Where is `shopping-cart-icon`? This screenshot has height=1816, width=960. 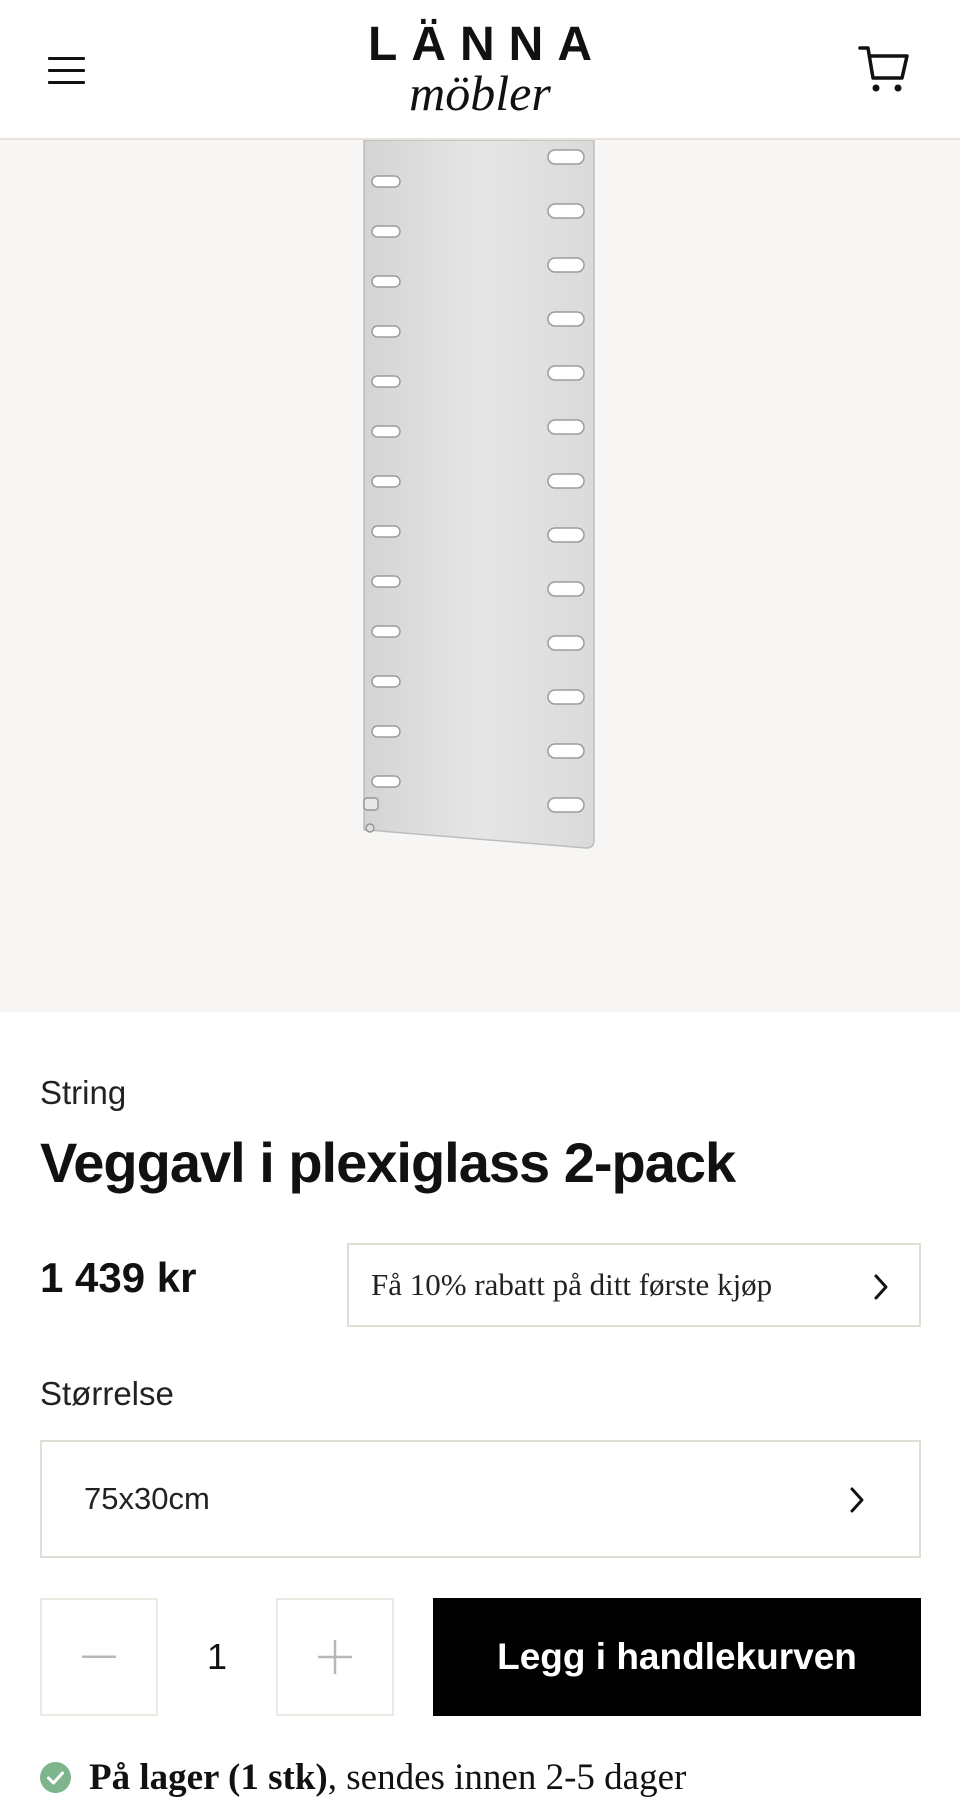
shopping-cart-icon is located at coordinates (883, 69).